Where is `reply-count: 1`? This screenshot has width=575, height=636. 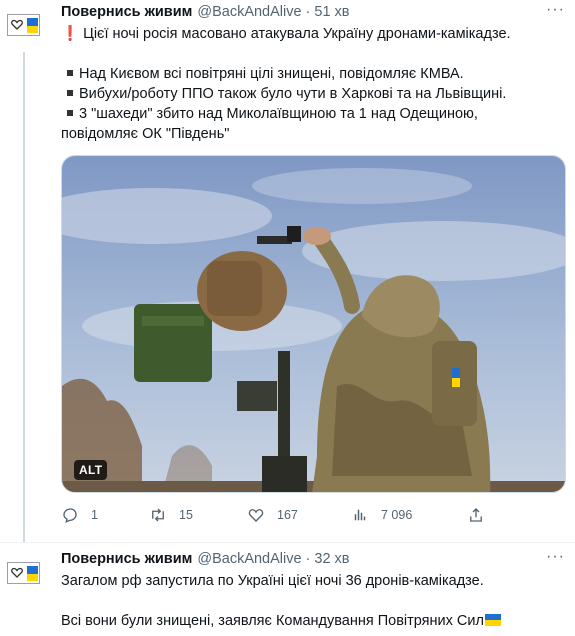
reply-count: 1 is located at coordinates (94, 515).